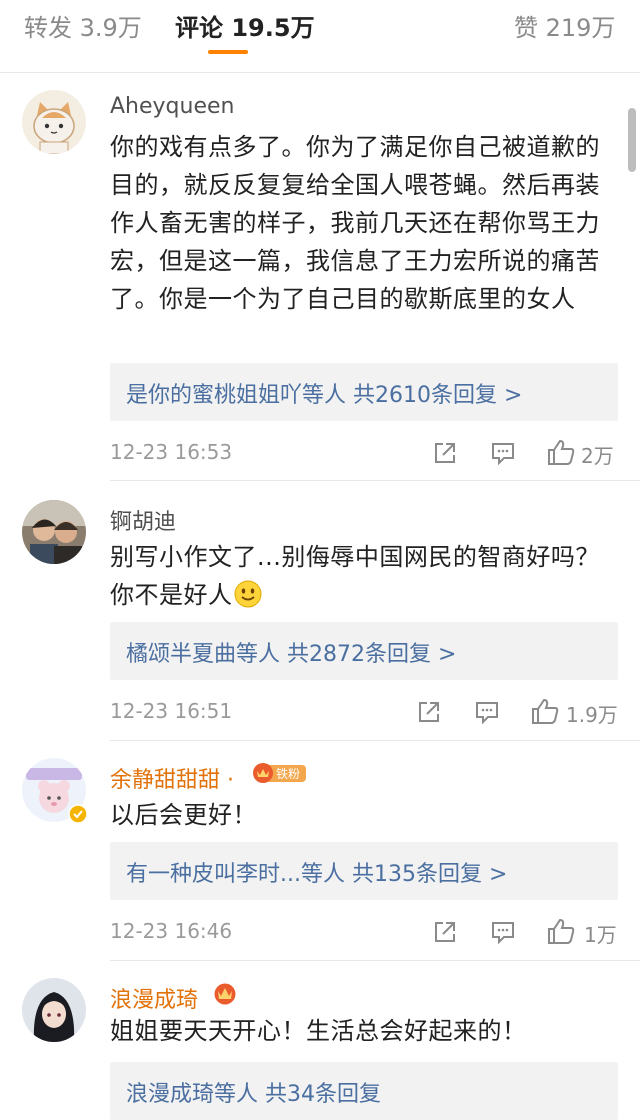  What do you see at coordinates (320, 30) in the screenshot?
I see `comment-tabs: 转发 3.9万 评论 19.5万 赞 219万` at bounding box center [320, 30].